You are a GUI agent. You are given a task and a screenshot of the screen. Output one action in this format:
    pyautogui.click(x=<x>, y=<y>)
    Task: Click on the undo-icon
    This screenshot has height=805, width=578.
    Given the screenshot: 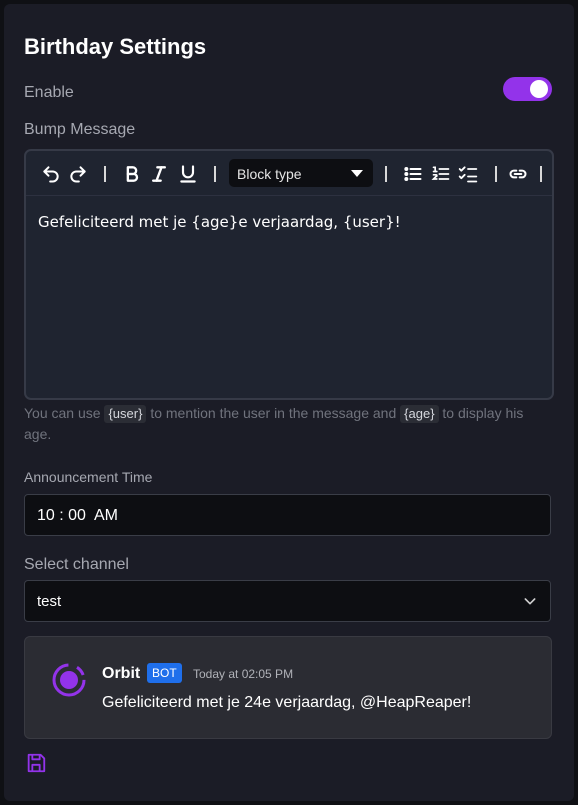 What is the action you would take?
    pyautogui.click(x=51, y=174)
    